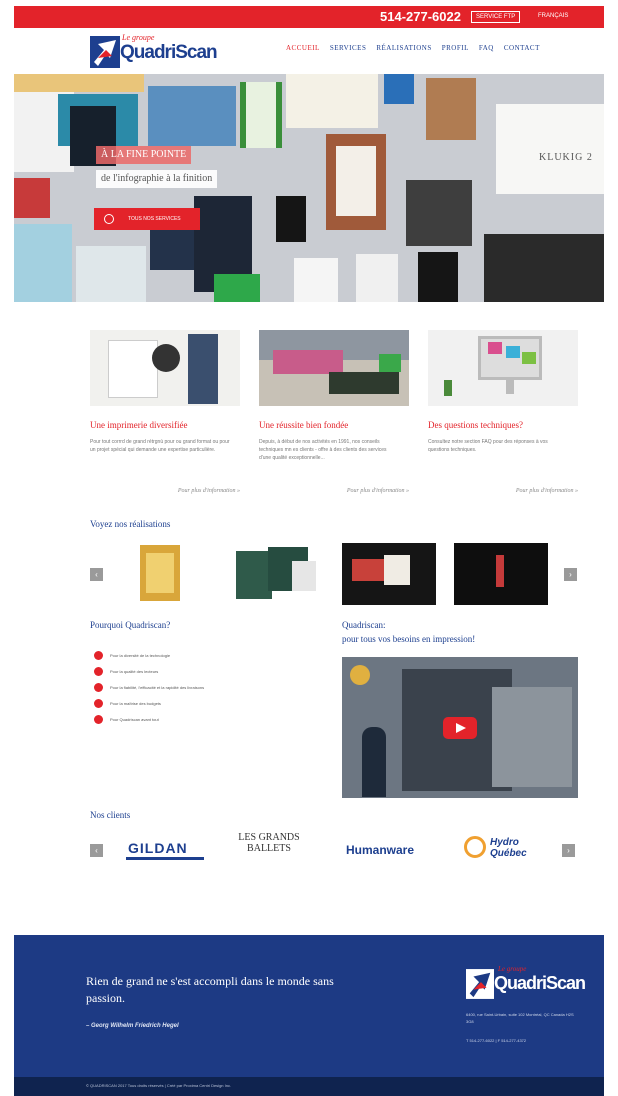 The image size is (618, 1096). Describe the element at coordinates (403, 48) in the screenshot. I see `nav-realisations: RÉALISATIONS` at that location.